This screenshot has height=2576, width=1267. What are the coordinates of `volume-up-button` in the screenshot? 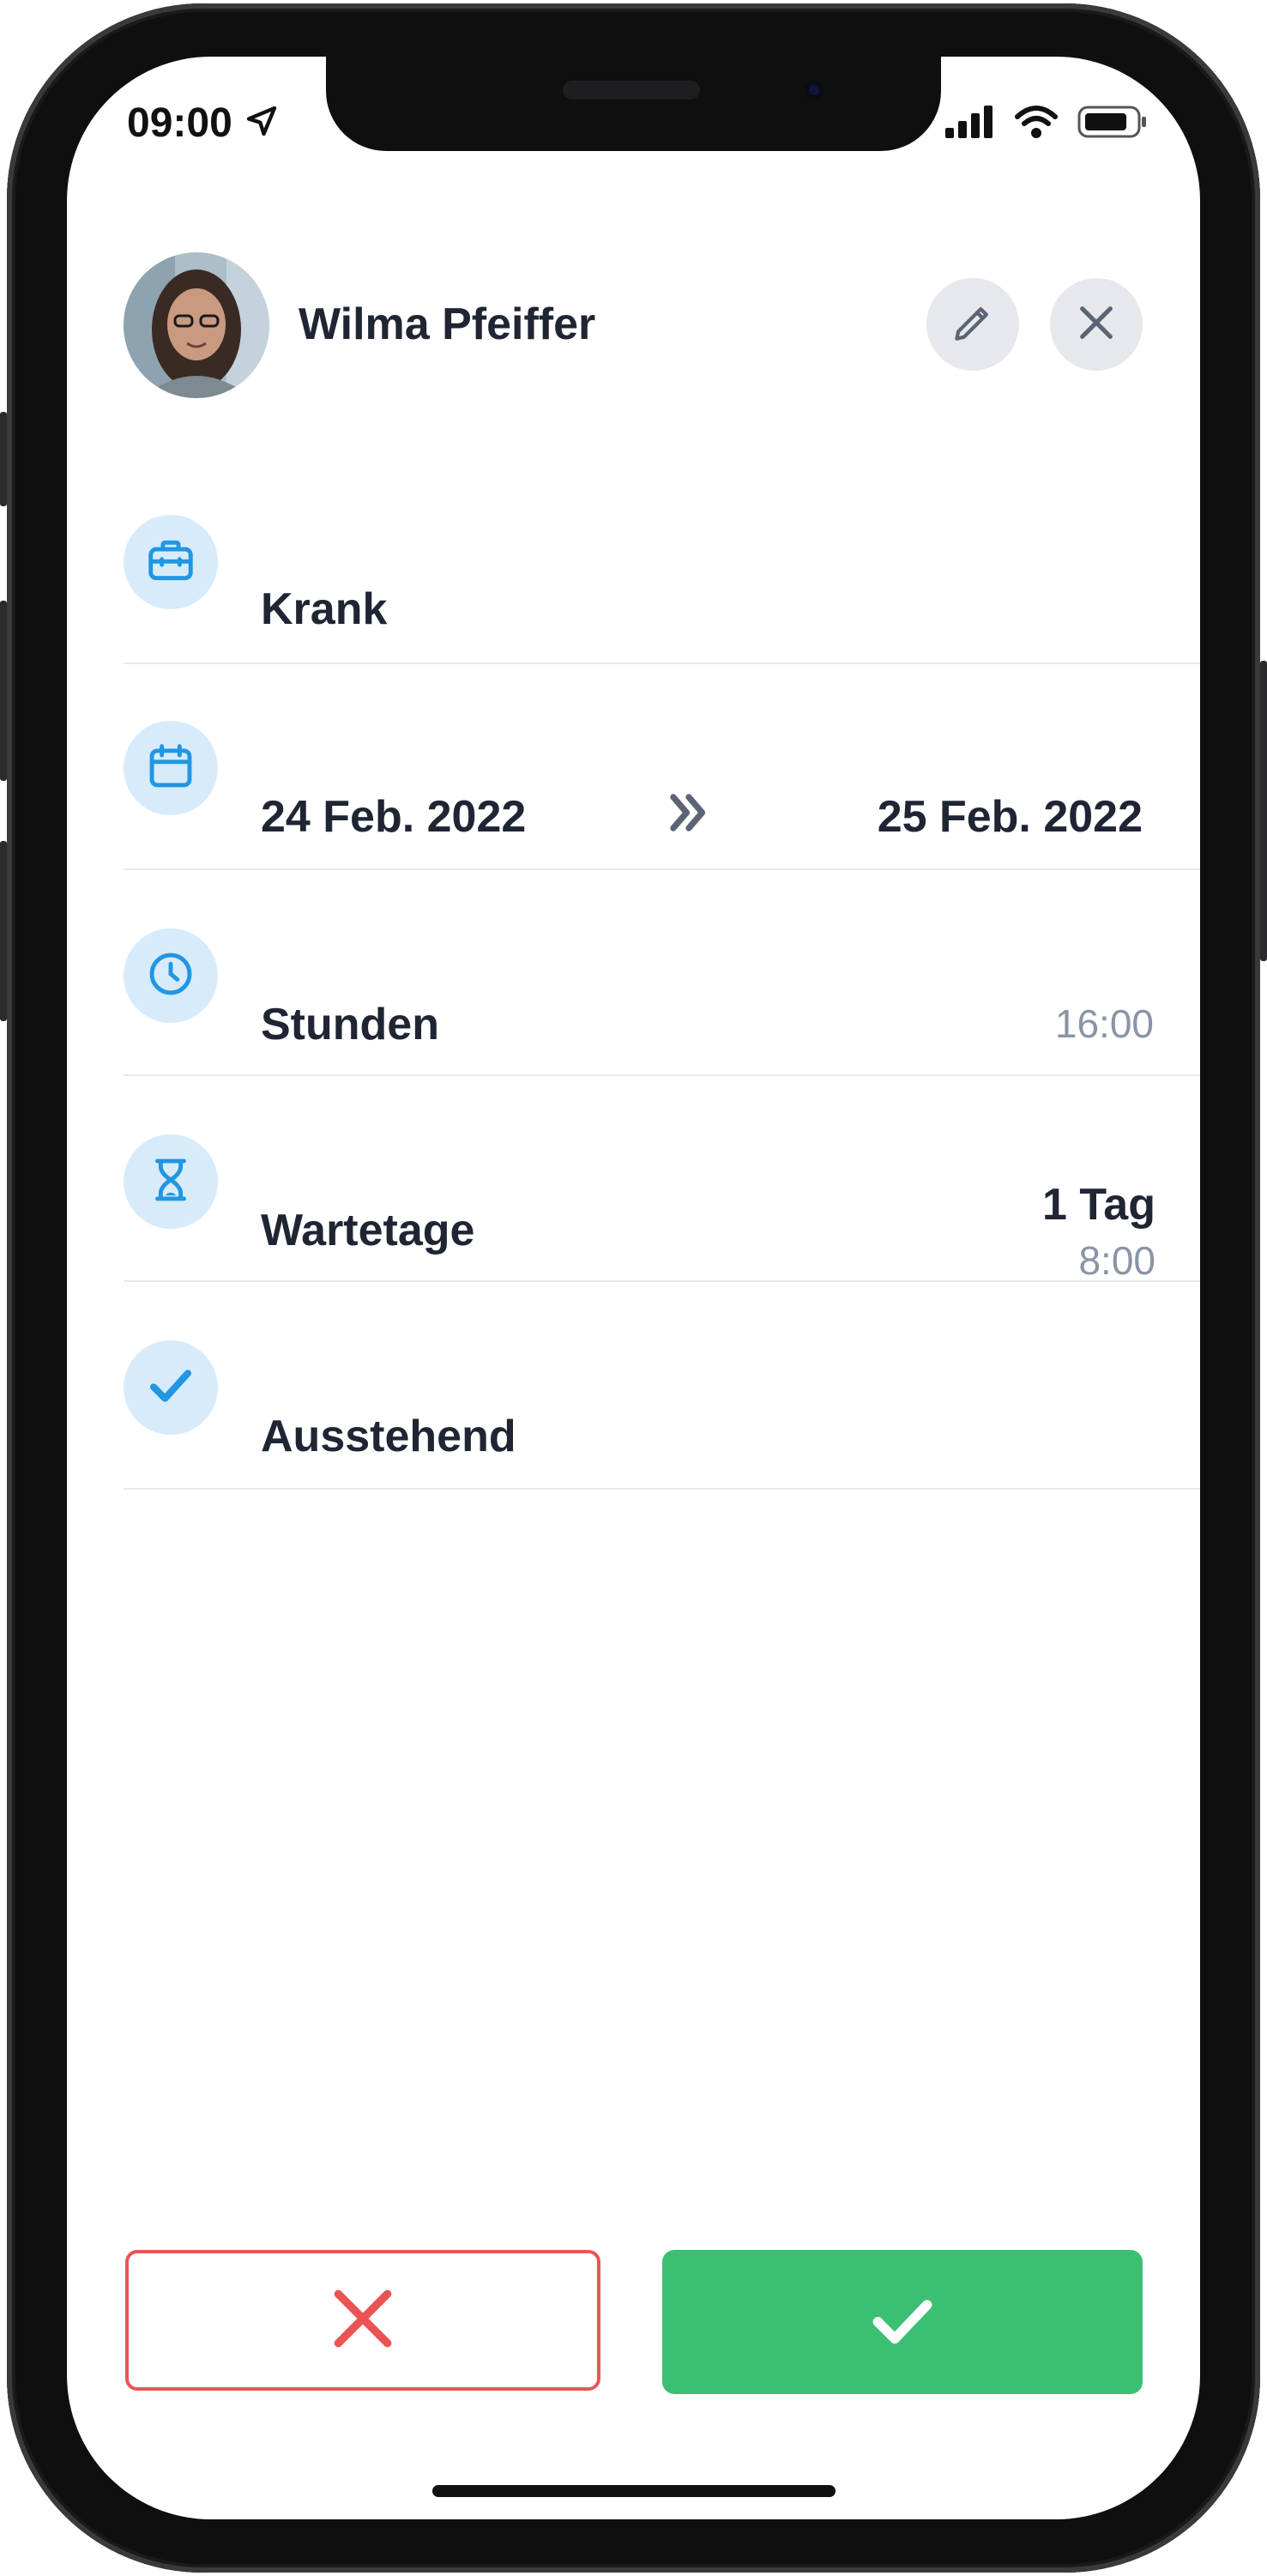 It's located at (3, 691).